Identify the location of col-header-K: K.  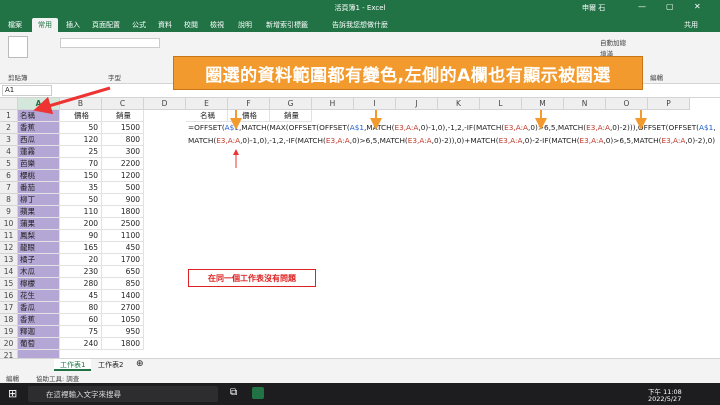
(459, 104).